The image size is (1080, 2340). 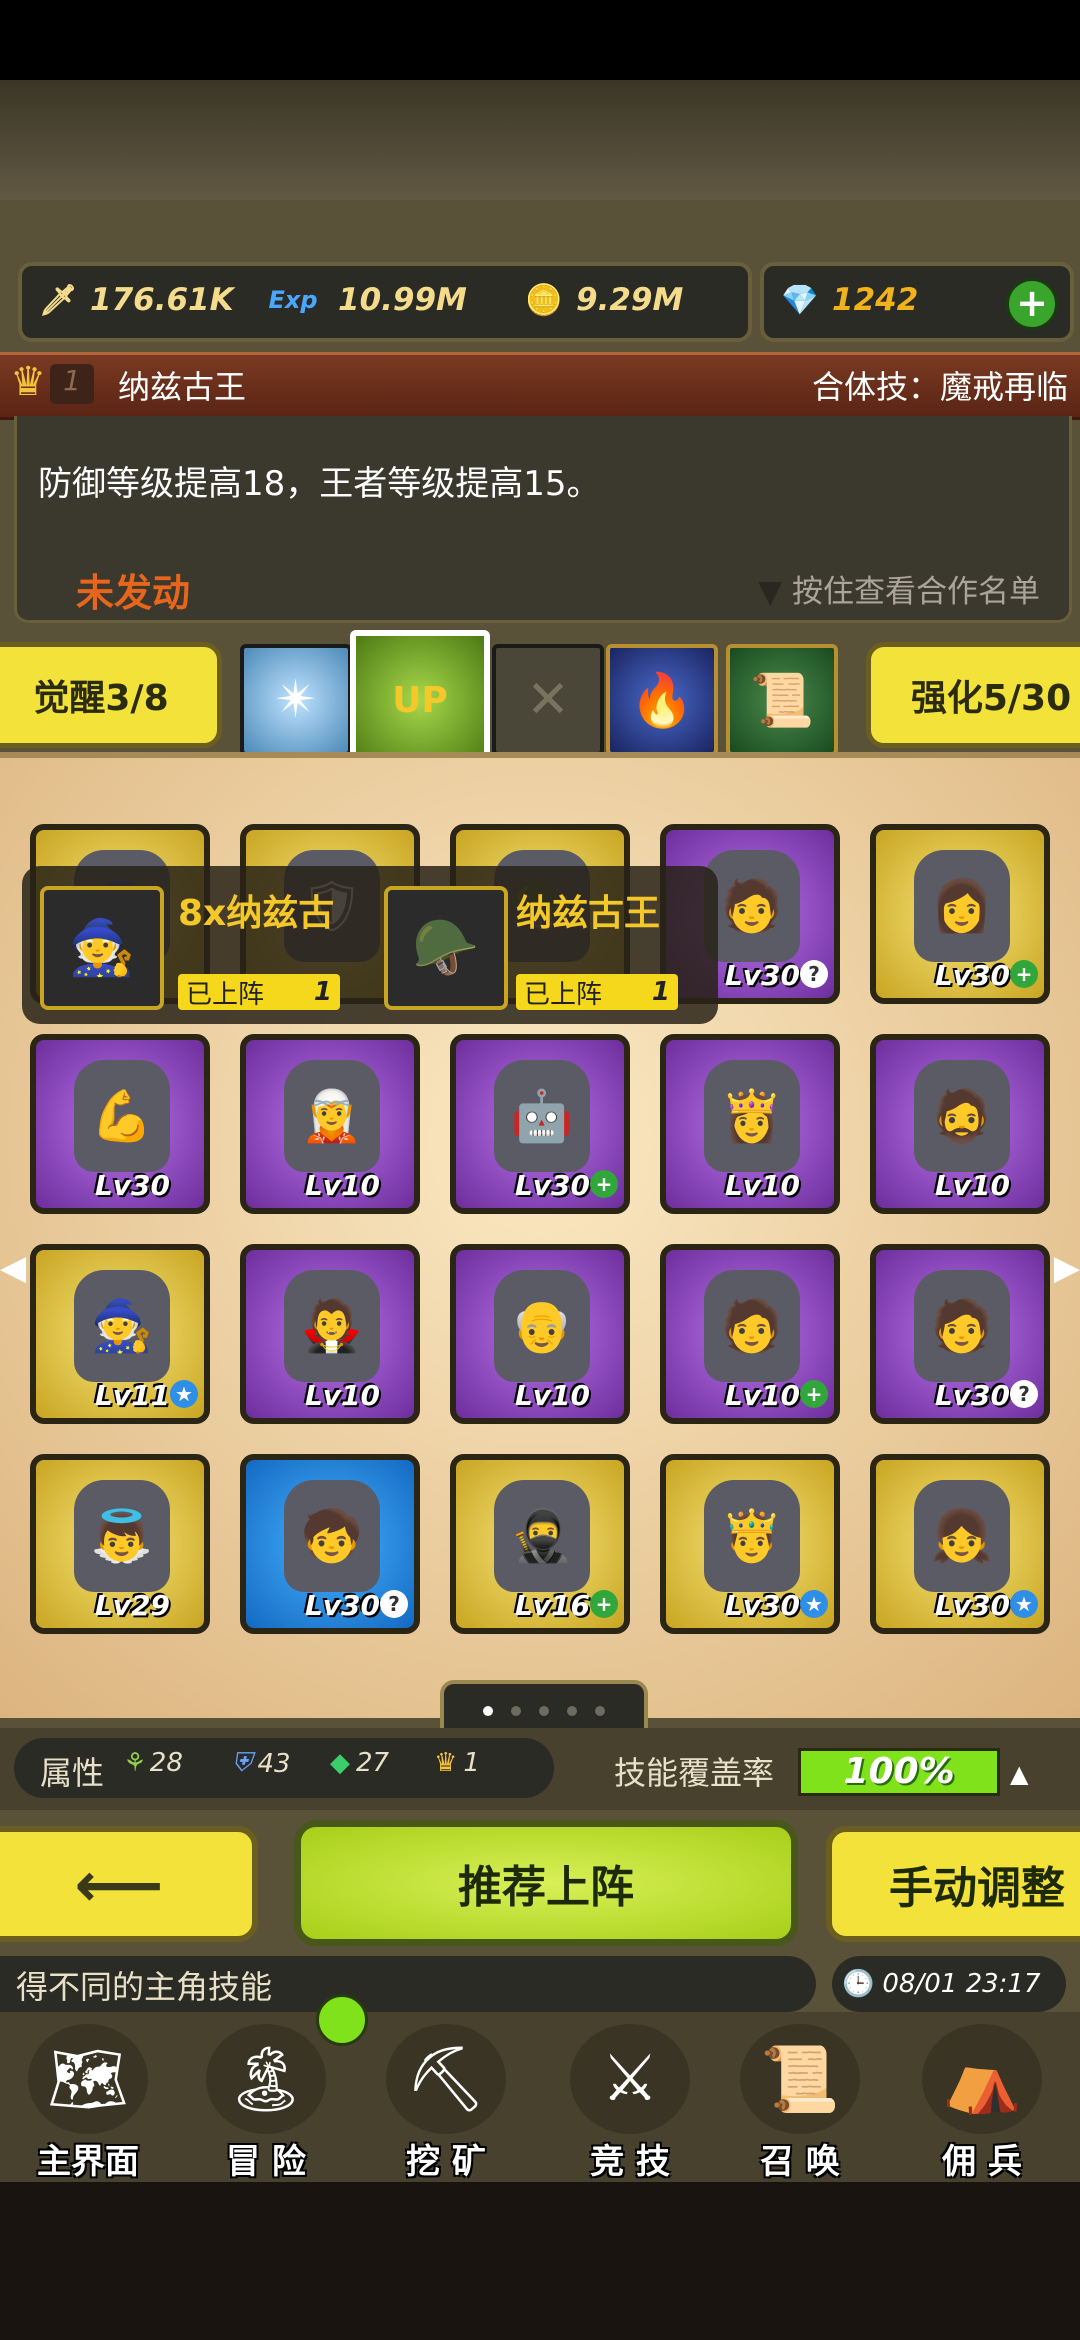 What do you see at coordinates (256, 913) in the screenshot?
I see `tooltip-title-1: 8x纳兹古` at bounding box center [256, 913].